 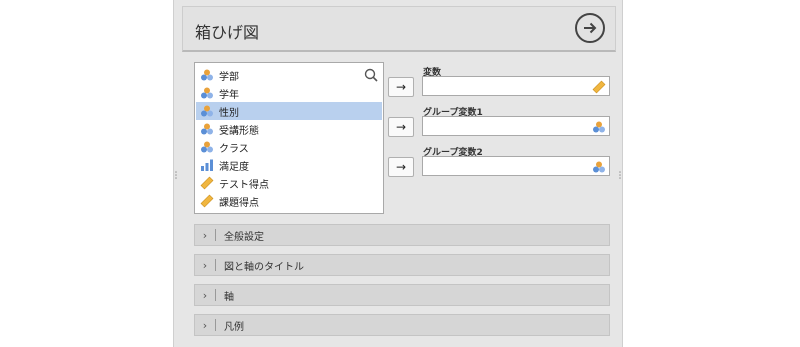 What do you see at coordinates (402, 235) in the screenshot?
I see `section-general-settings: › 全般設定` at bounding box center [402, 235].